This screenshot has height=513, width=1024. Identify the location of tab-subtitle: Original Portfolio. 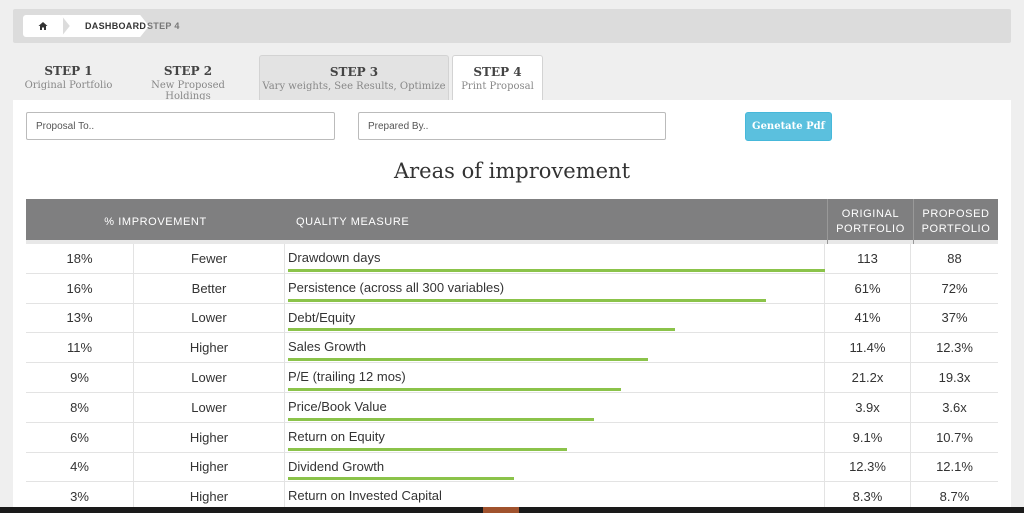
(68, 85).